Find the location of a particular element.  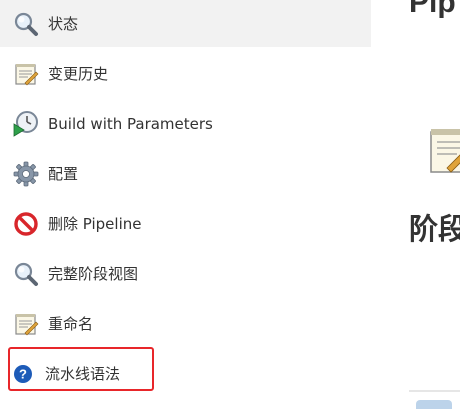

sidebar-item-label: 流水线语法 is located at coordinates (83, 374).